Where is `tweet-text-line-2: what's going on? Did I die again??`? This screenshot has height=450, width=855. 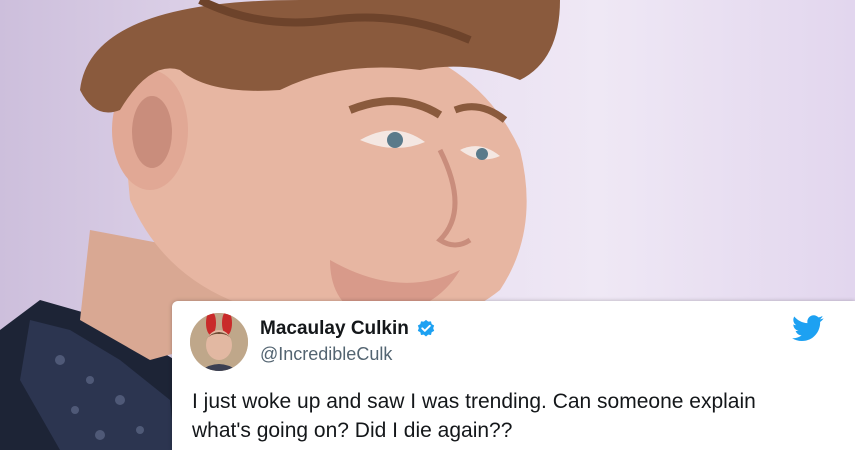 tweet-text-line-2: what's going on? Did I die again?? is located at coordinates (352, 430).